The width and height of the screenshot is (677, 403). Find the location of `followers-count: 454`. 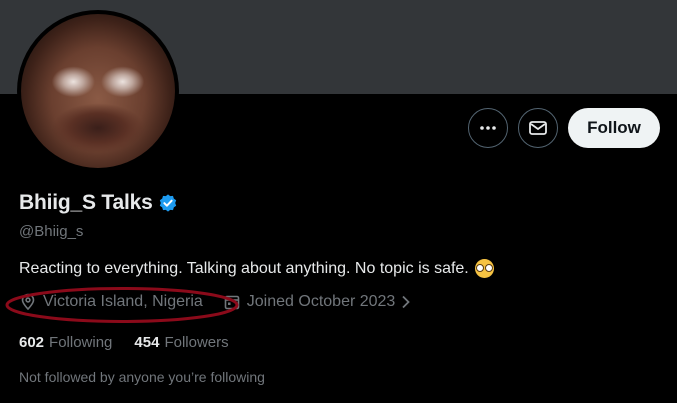

followers-count: 454 is located at coordinates (147, 342).